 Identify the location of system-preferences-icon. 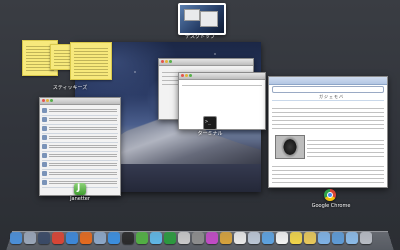
(198, 238).